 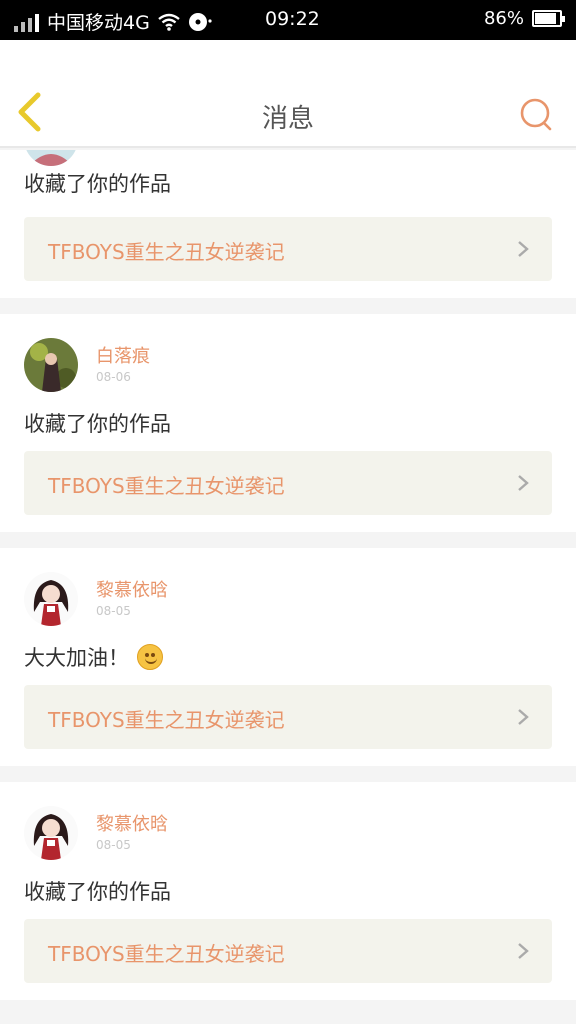 What do you see at coordinates (150, 657) in the screenshot?
I see `smile-emoji-icon` at bounding box center [150, 657].